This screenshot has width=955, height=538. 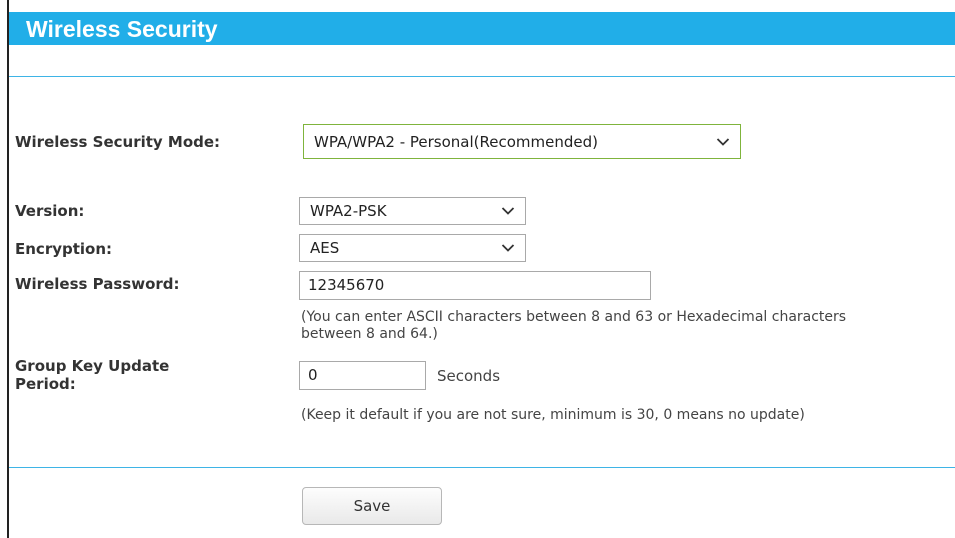 What do you see at coordinates (475, 285) in the screenshot?
I see `password-input: 12345670` at bounding box center [475, 285].